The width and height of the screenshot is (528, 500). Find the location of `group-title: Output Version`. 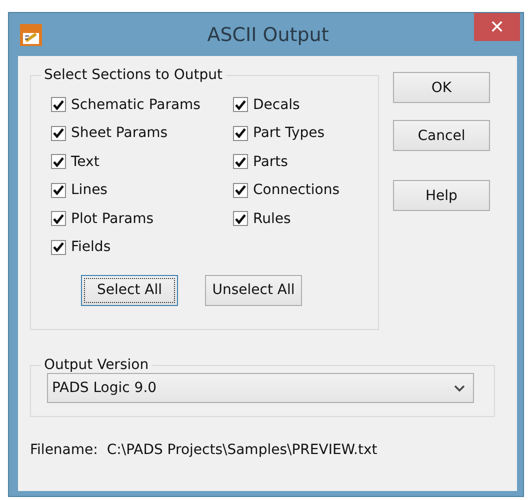

group-title: Output Version is located at coordinates (96, 365).